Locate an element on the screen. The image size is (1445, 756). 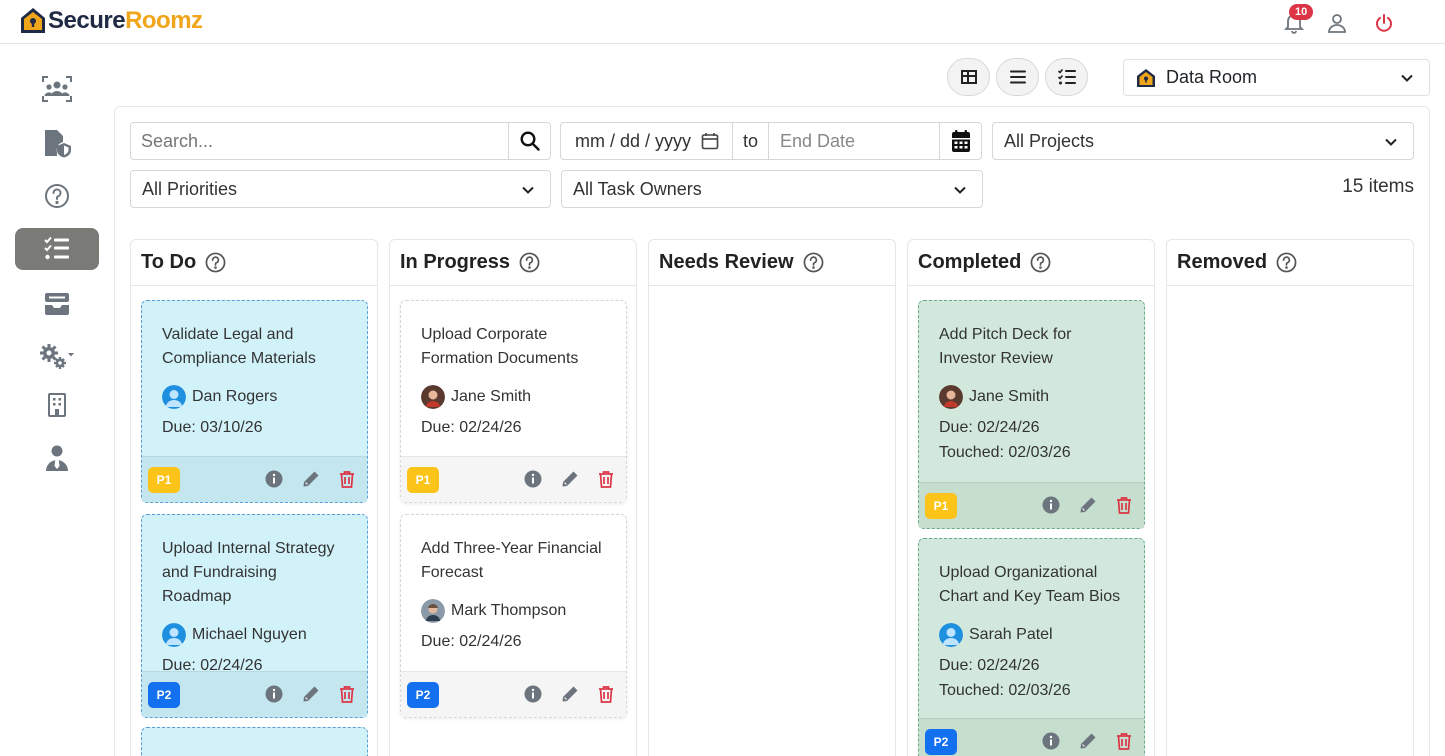
sidebar-item-organization is located at coordinates (57, 405).